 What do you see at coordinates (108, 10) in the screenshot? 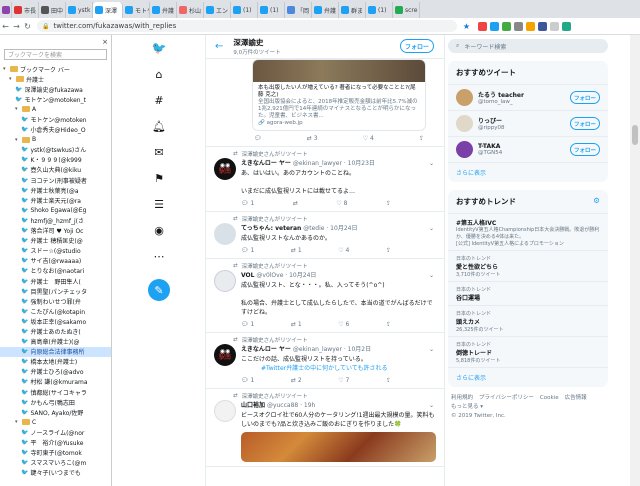
I see `browser-tab: 深澤` at bounding box center [108, 10].